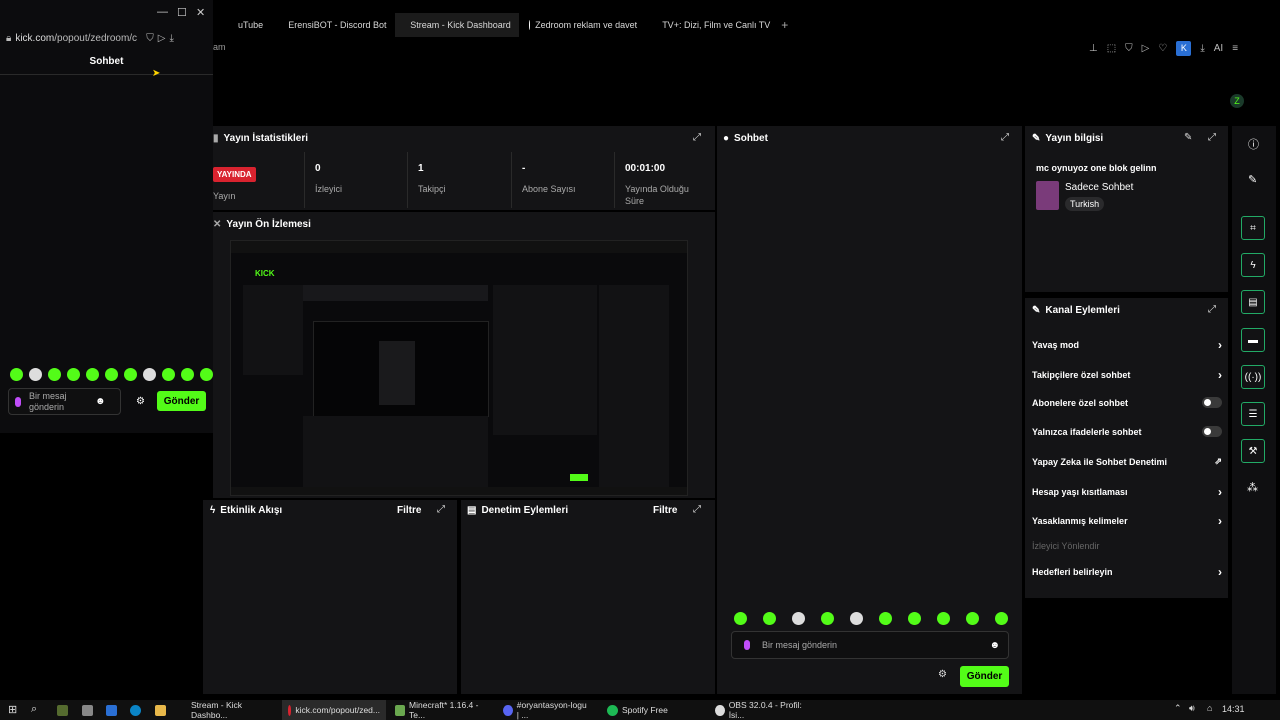  I want to click on edit-icon: ✎, so click(1188, 137).